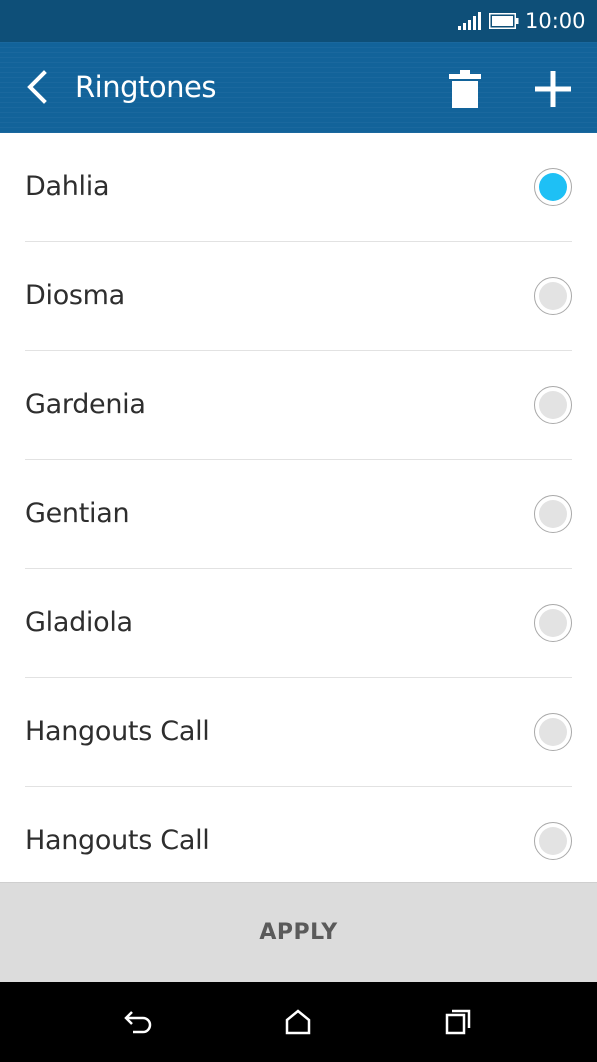 The image size is (597, 1062). I want to click on list-item-dahlia: Dahlia, so click(298, 187).